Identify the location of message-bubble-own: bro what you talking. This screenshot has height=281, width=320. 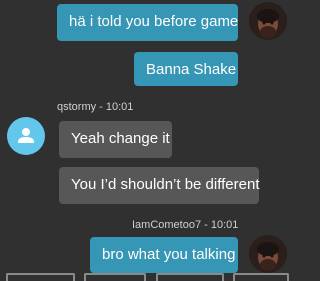
(164, 255).